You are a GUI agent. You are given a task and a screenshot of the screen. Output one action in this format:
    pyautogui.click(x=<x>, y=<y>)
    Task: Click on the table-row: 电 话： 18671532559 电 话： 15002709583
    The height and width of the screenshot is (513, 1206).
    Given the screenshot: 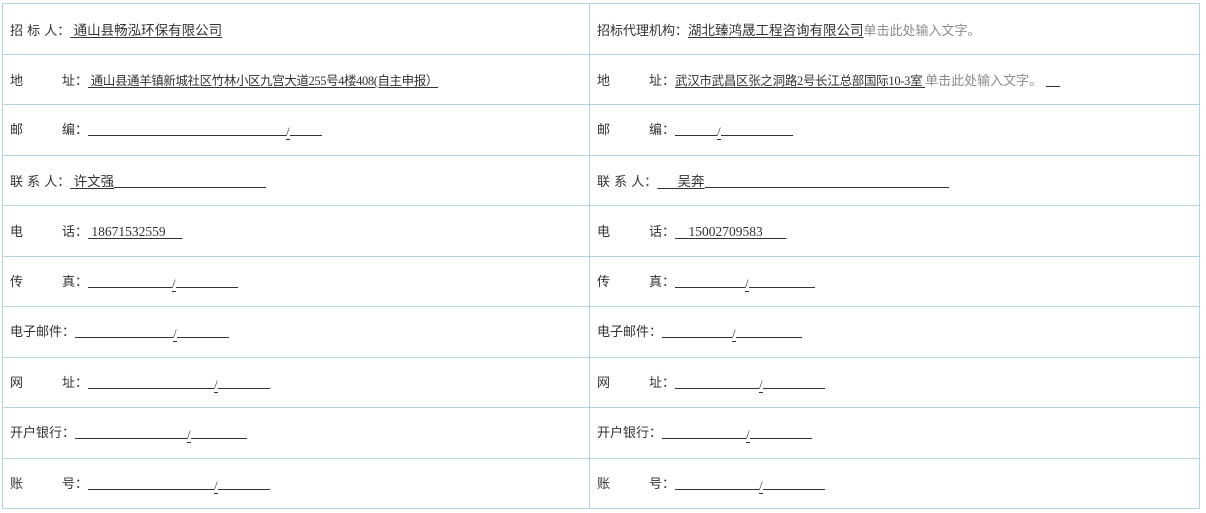 What is the action you would take?
    pyautogui.click(x=601, y=231)
    